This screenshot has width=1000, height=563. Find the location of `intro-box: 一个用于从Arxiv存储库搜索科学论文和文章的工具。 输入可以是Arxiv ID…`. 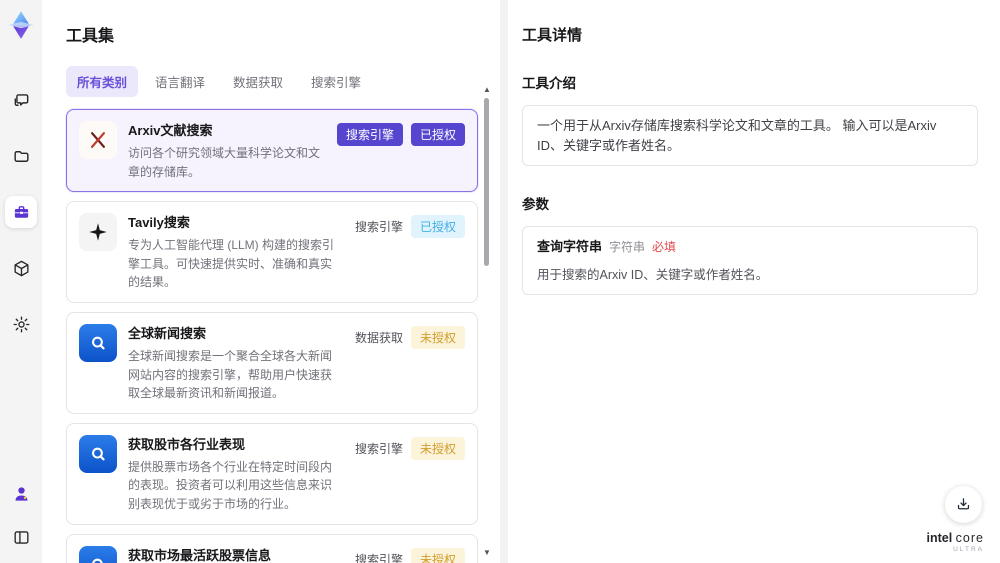

intro-box: 一个用于从Arxiv存储库搜索科学论文和文章的工具。 输入可以是Arxiv ID… is located at coordinates (750, 135).